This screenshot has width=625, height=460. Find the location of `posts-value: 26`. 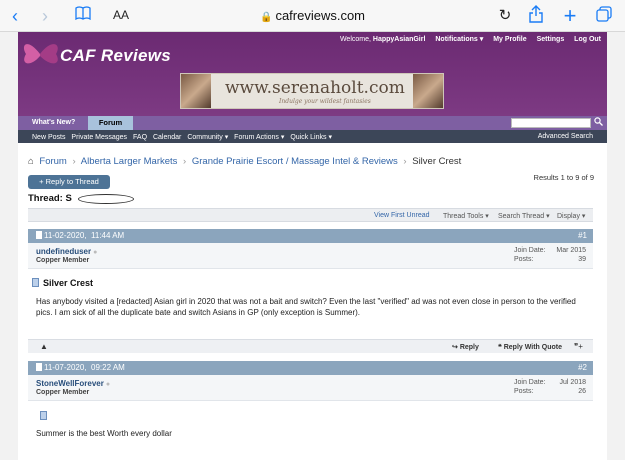

posts-value: 26 is located at coordinates (582, 391).